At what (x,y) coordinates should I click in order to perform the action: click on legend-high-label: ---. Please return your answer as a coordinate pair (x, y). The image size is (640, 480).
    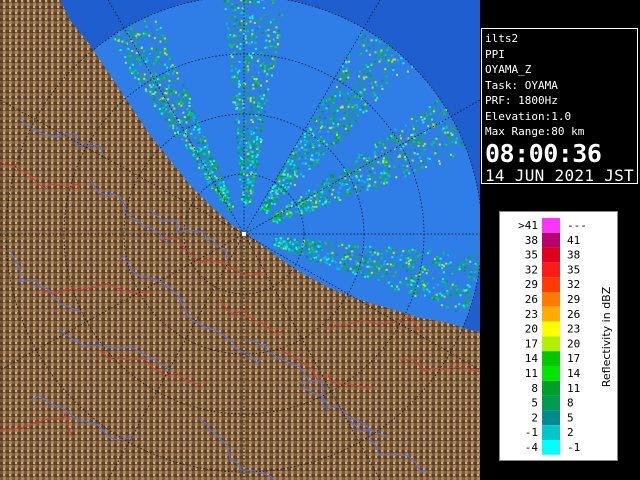
    Looking at the image, I should click on (577, 225).